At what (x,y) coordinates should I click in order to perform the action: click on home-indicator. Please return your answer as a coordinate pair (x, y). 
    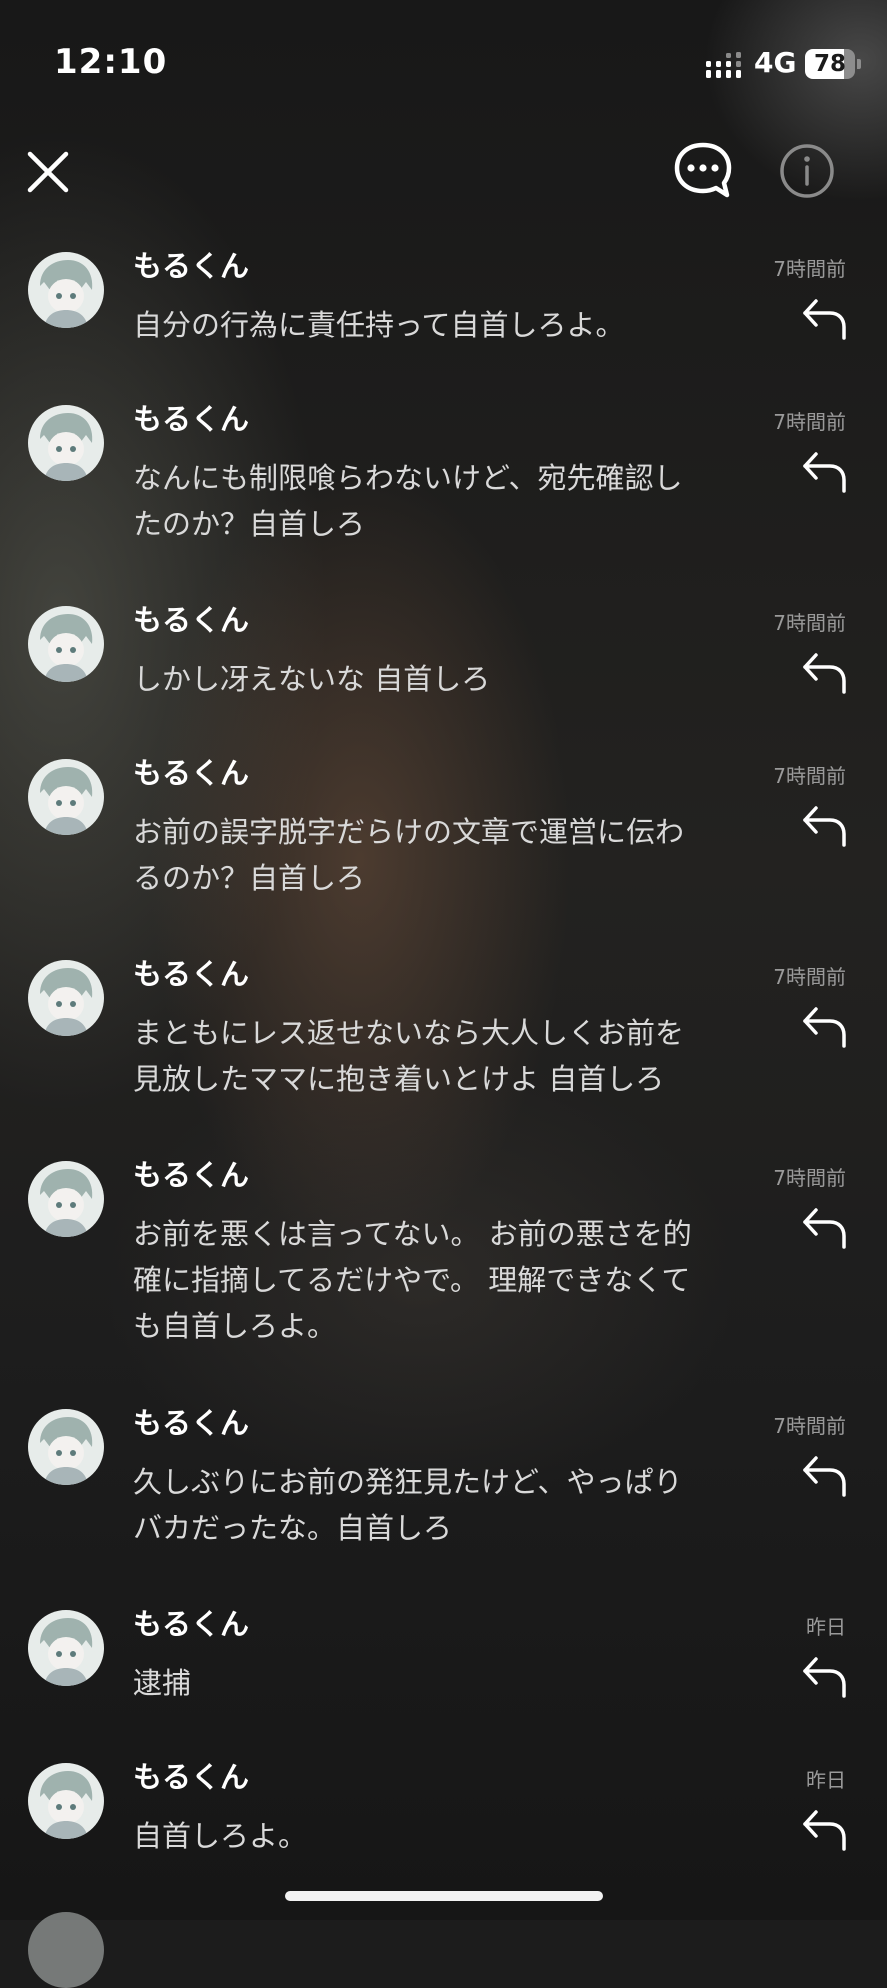
    Looking at the image, I should click on (444, 1896).